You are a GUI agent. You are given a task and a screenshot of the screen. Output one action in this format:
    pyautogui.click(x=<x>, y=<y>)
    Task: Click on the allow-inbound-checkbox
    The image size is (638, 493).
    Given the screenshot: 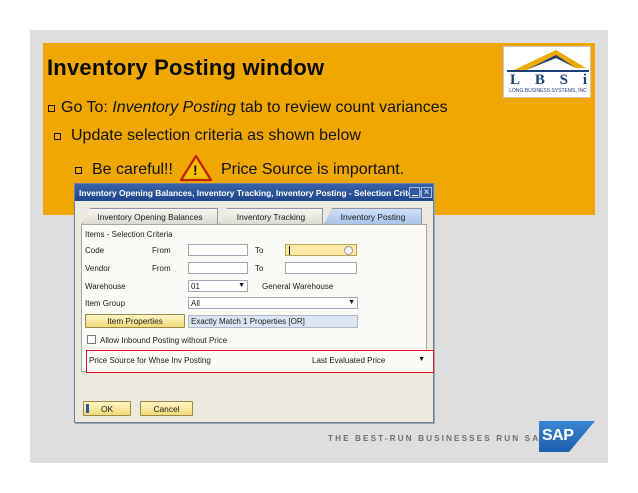 What is the action you would take?
    pyautogui.click(x=91, y=339)
    